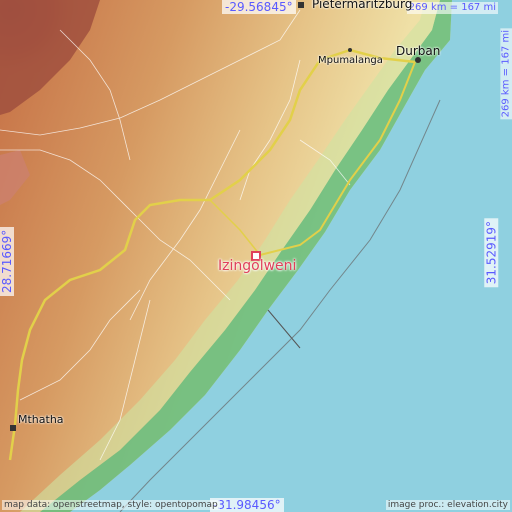 Image resolution: width=512 pixels, height=512 pixels. Describe the element at coordinates (13, 428) in the screenshot. I see `mthatha-dot` at that location.